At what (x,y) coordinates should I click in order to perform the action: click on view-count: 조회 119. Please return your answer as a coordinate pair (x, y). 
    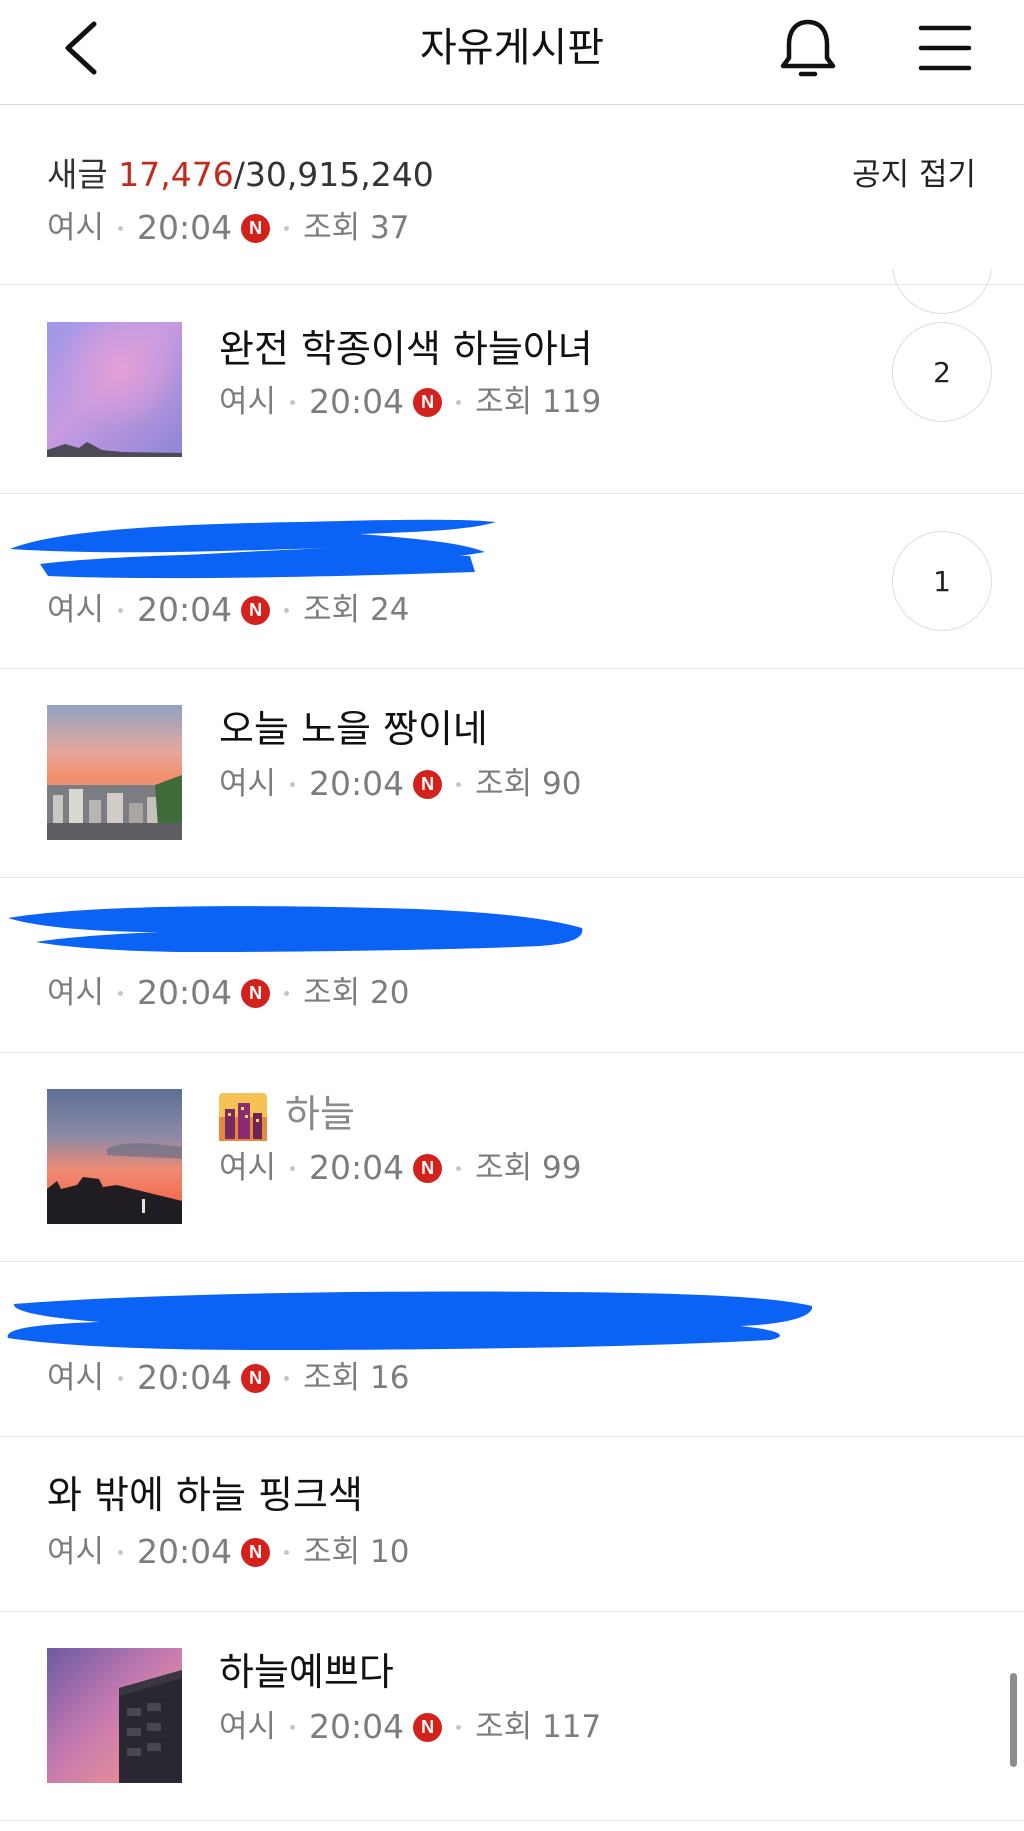
    Looking at the image, I should click on (538, 402).